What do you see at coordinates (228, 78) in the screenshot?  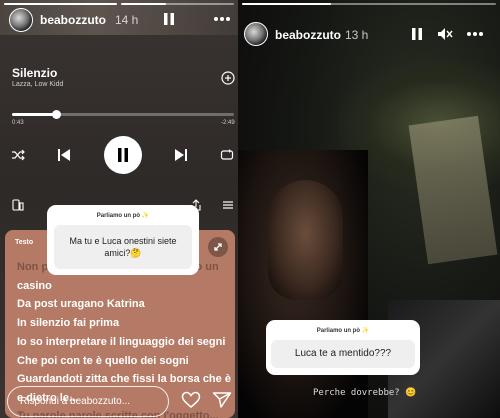 I see `add-circle-icon` at bounding box center [228, 78].